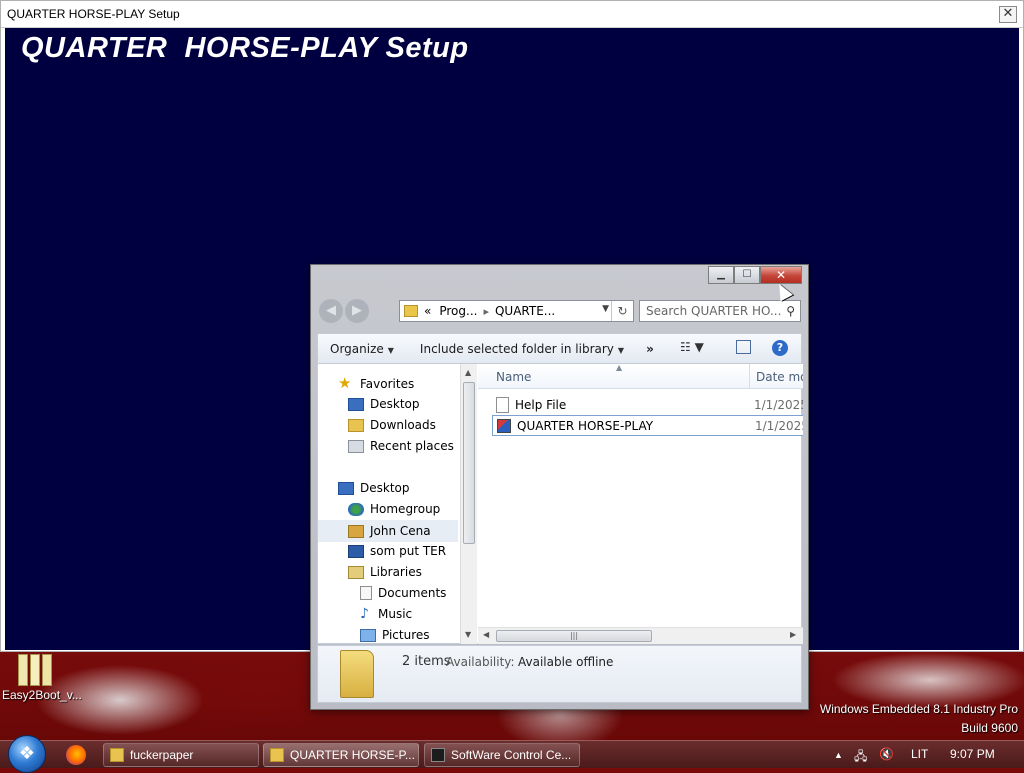  Describe the element at coordinates (793, 634) in the screenshot. I see `scroll-right-arrow-icon: ▶` at that location.